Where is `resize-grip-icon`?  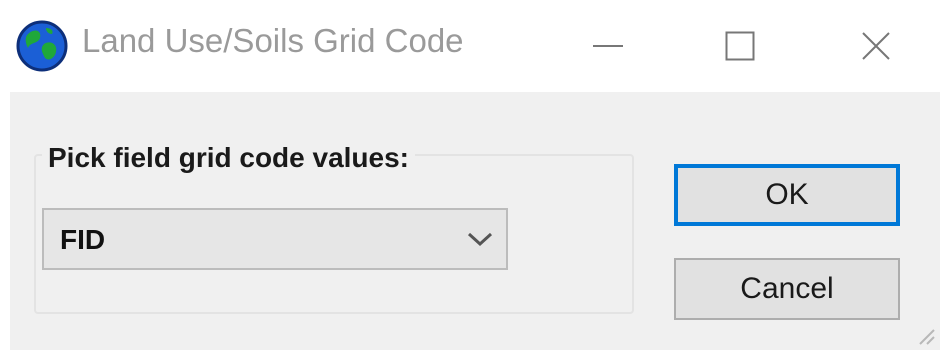
resize-grip-icon is located at coordinates (924, 334).